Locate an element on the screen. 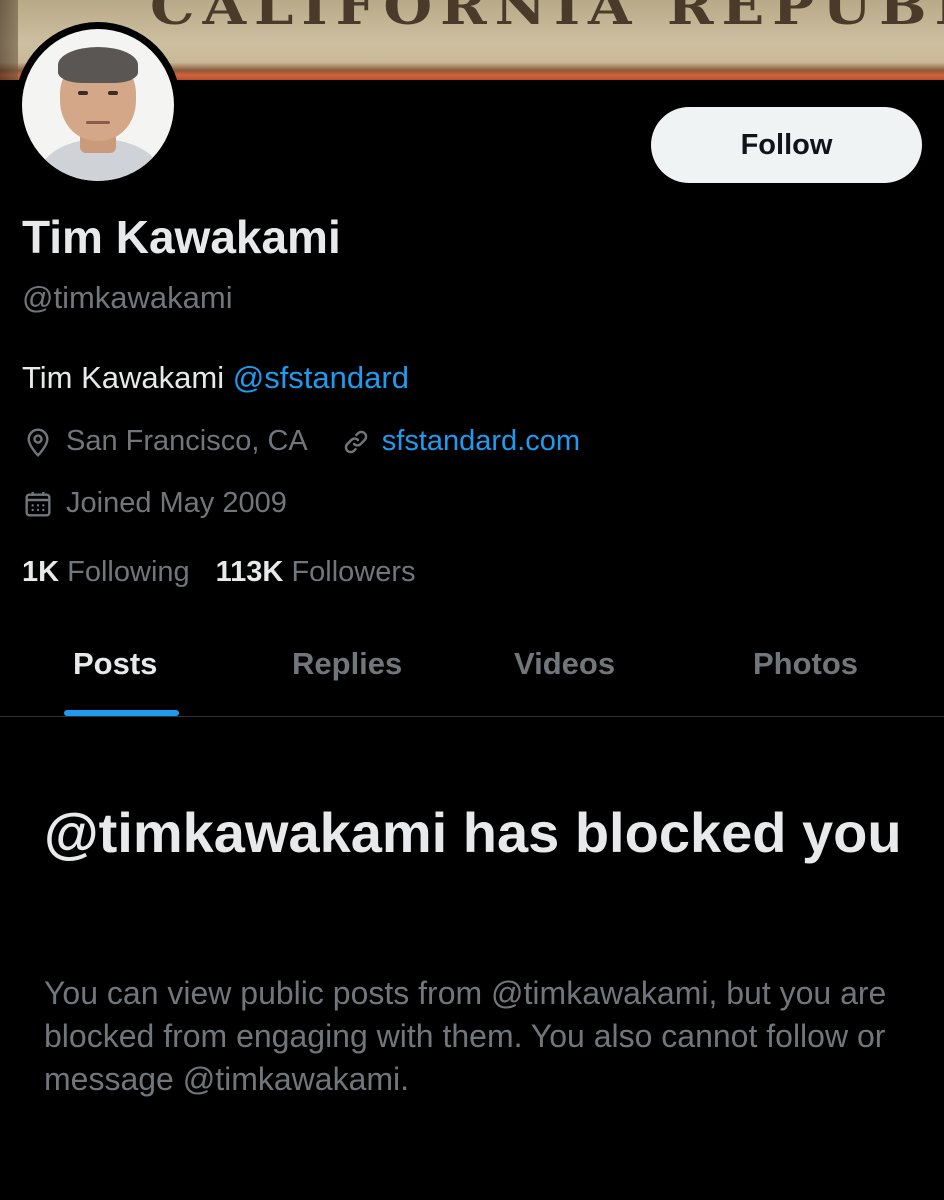  profile-joined-row: Joined May 2009 is located at coordinates (154, 503).